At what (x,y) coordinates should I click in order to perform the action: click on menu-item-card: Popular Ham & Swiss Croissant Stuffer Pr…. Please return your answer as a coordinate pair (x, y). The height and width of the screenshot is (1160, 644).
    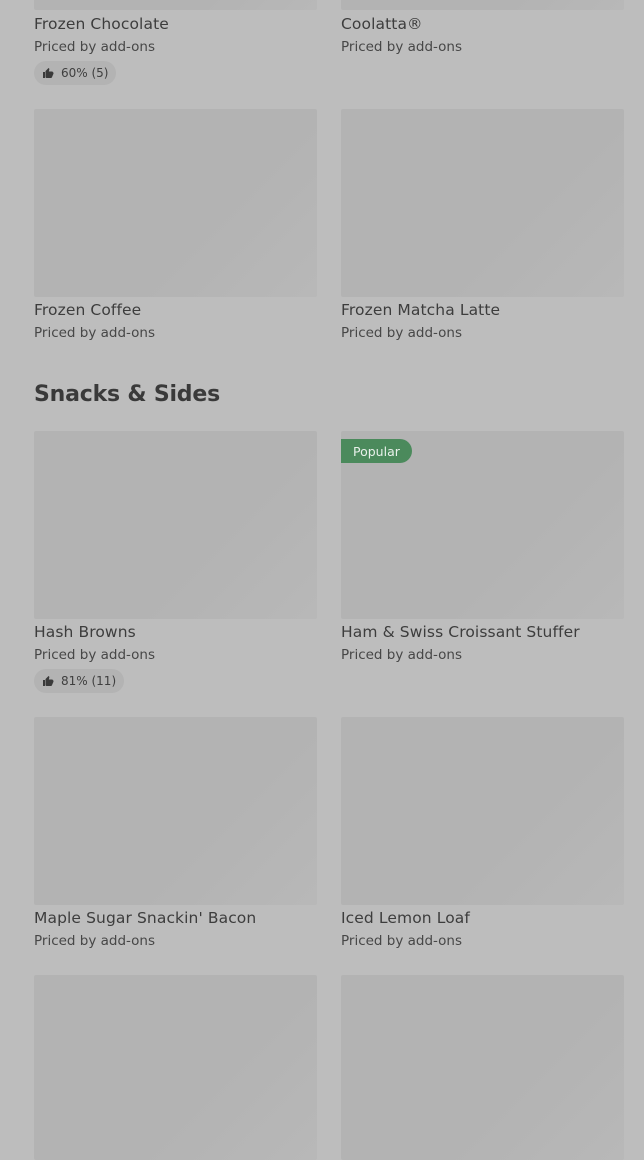
    Looking at the image, I should click on (482, 551).